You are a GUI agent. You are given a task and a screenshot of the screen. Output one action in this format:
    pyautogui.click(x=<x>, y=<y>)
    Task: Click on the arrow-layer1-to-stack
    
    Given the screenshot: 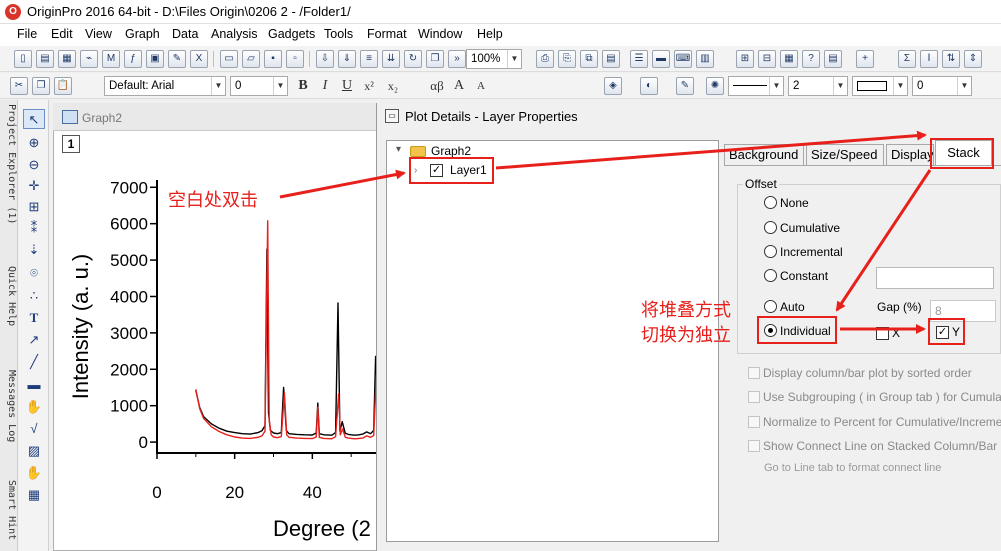 What is the action you would take?
    pyautogui.click(x=711, y=150)
    